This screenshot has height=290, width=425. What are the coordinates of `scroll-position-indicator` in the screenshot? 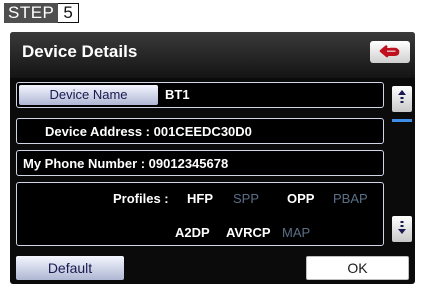 It's located at (402, 120).